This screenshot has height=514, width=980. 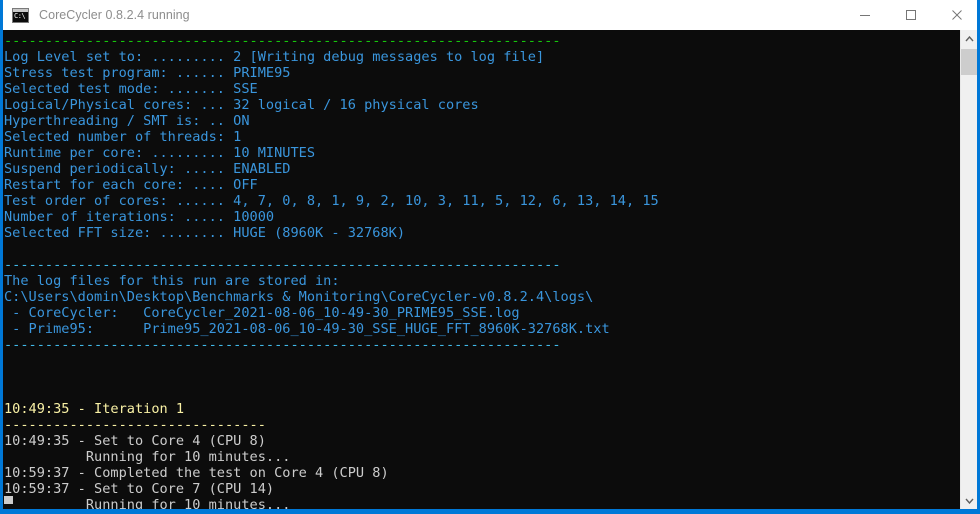 I want to click on window-title: CoreCycler 0.8.2.4 running, so click(x=114, y=15).